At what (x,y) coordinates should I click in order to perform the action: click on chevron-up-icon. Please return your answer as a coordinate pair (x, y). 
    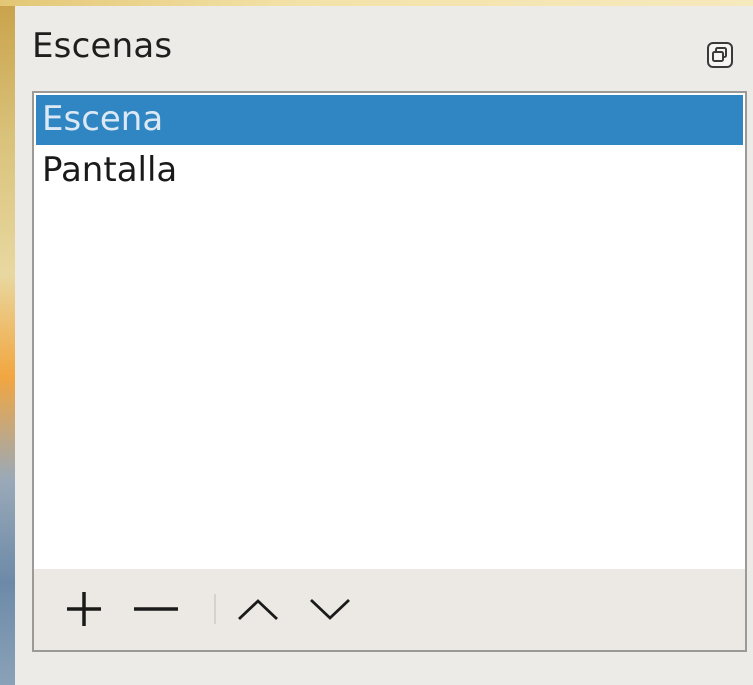
    Looking at the image, I should click on (258, 610).